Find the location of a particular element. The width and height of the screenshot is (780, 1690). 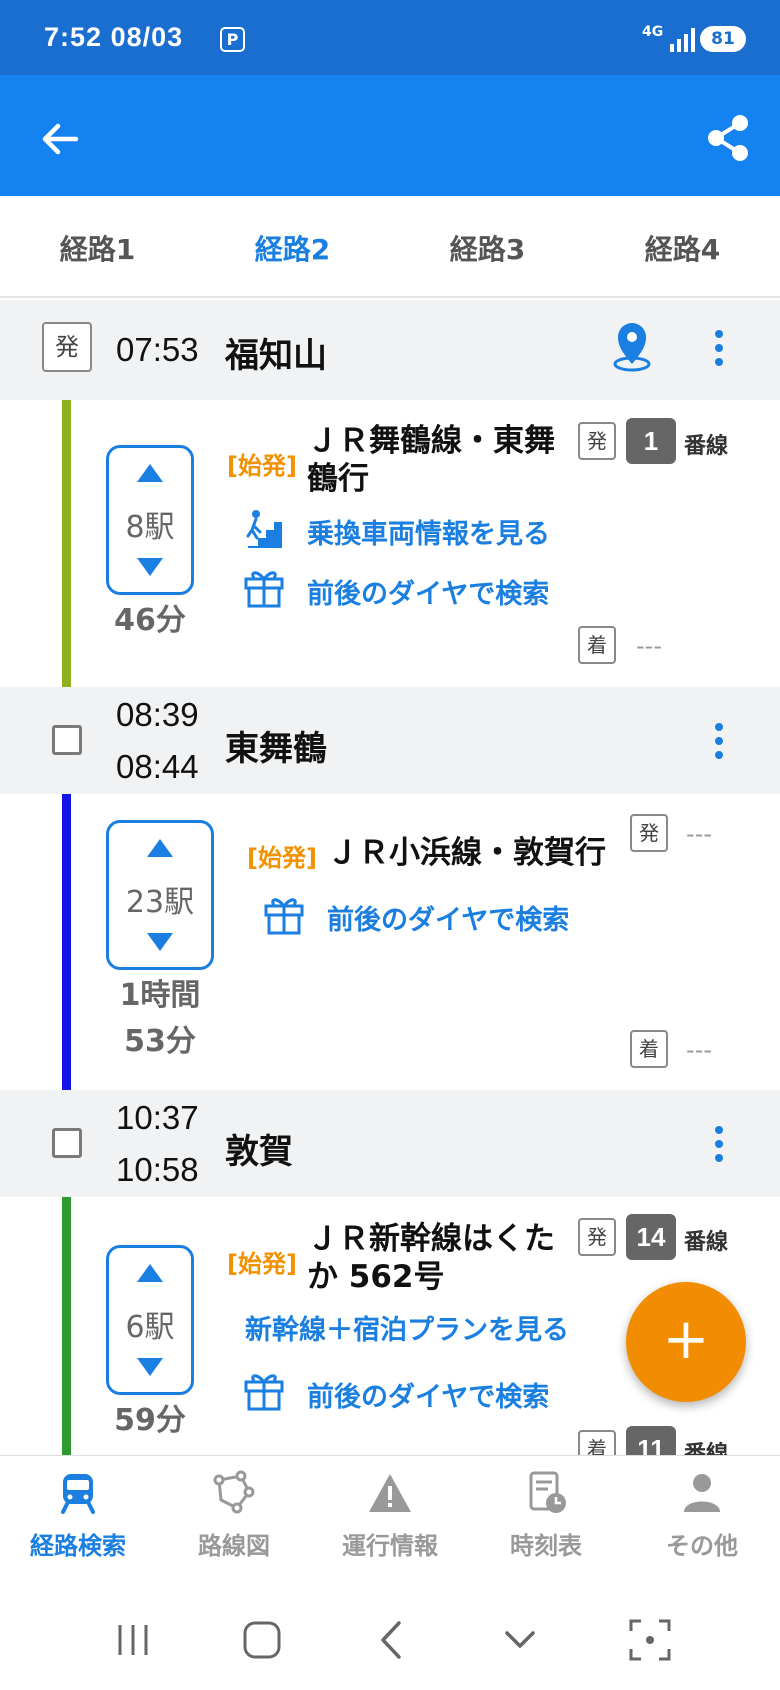

departure-time: 10:58 is located at coordinates (157, 1169).